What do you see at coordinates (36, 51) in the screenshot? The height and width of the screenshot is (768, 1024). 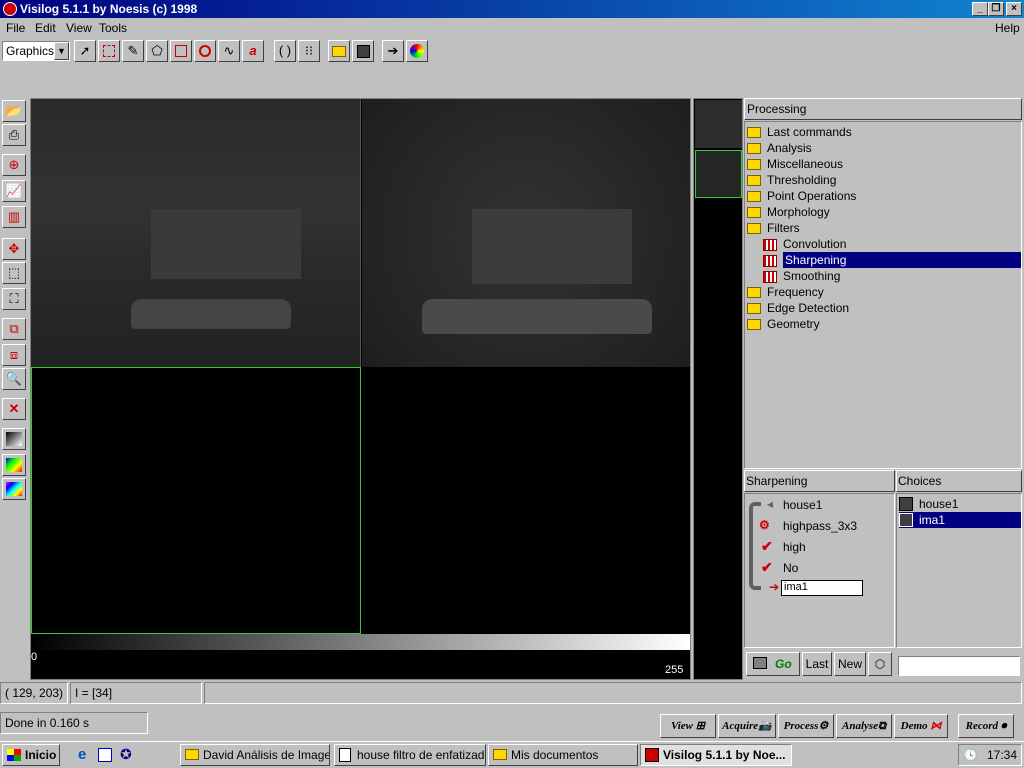 I see `mode-select: Graphics ▼` at bounding box center [36, 51].